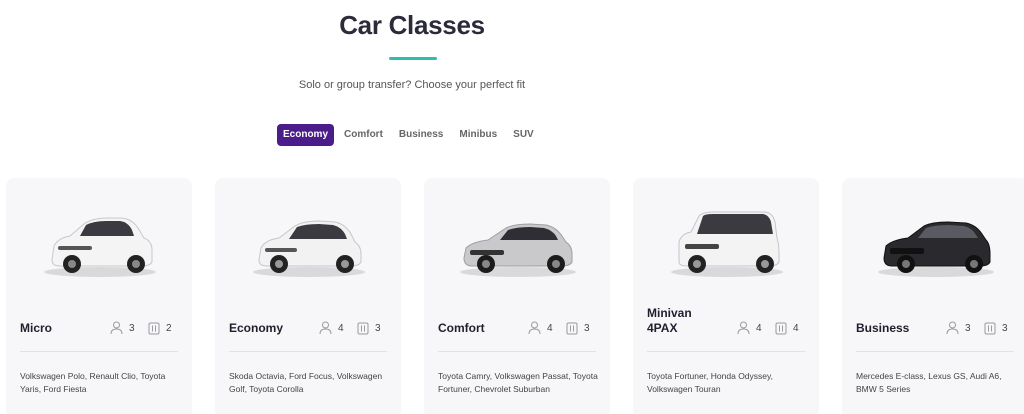  Describe the element at coordinates (169, 328) in the screenshot. I see `luggage-count: 2` at that location.